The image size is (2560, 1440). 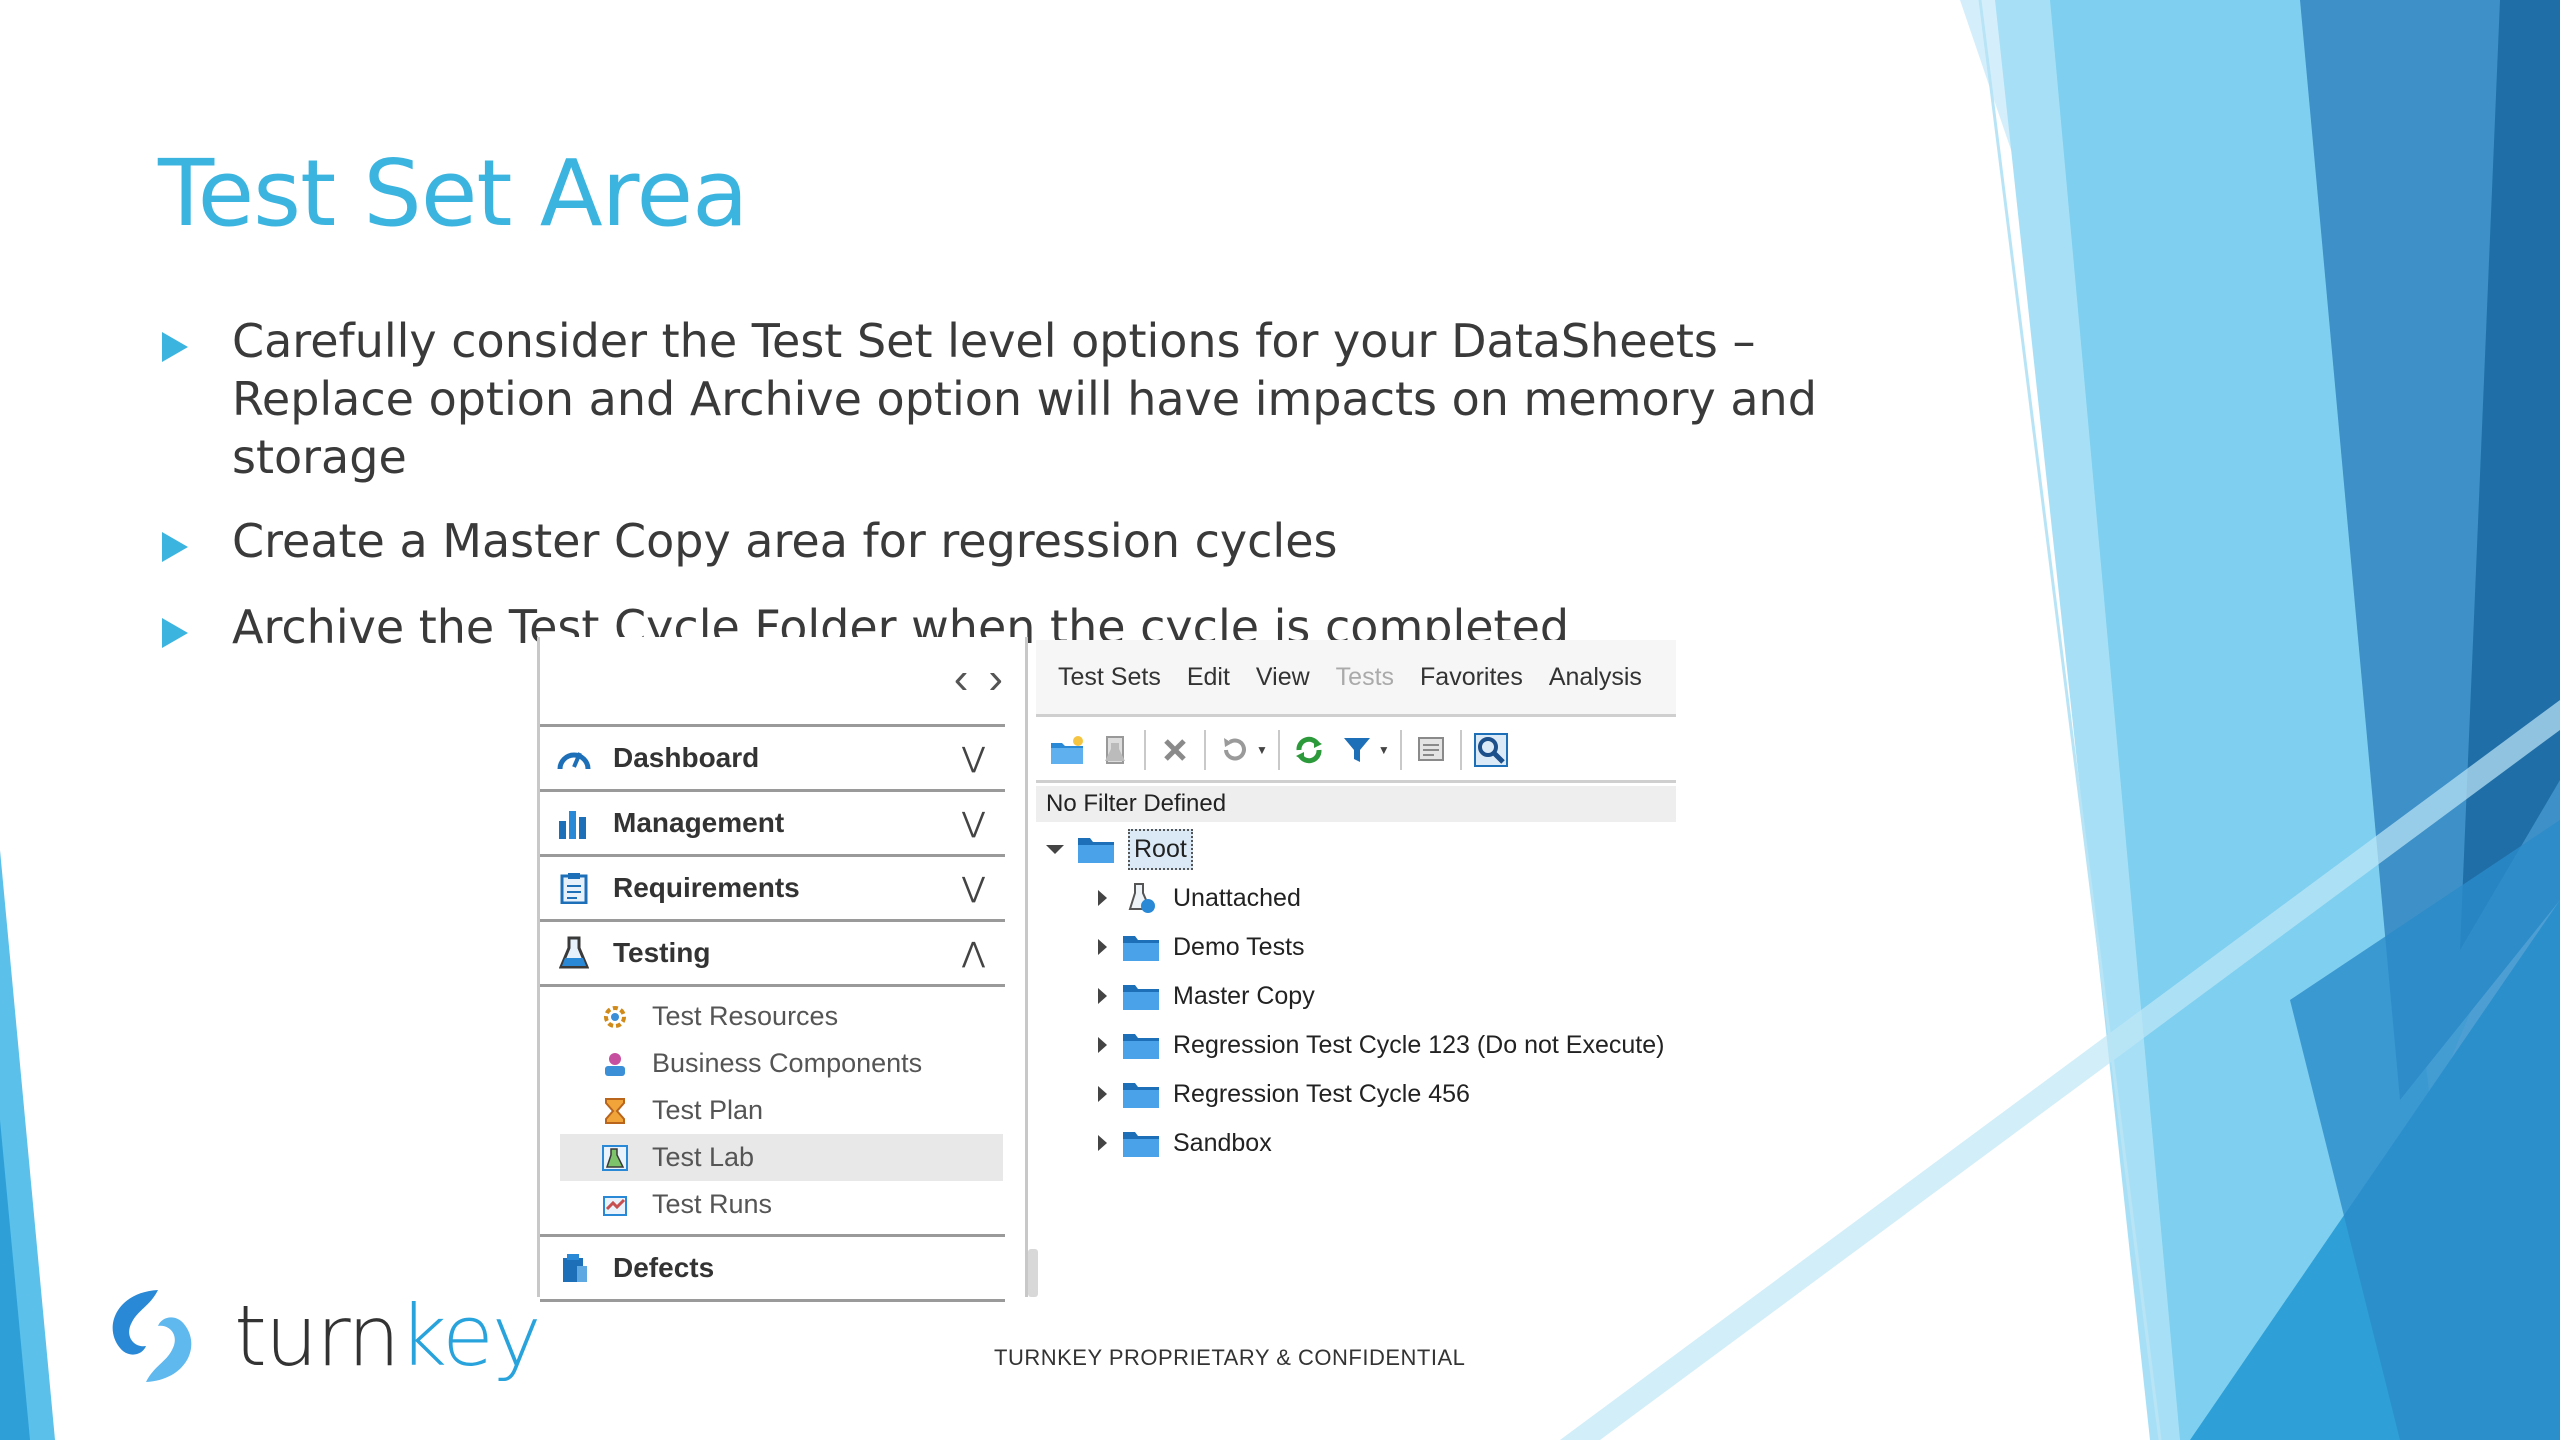 What do you see at coordinates (1491, 750) in the screenshot?
I see `find-icon` at bounding box center [1491, 750].